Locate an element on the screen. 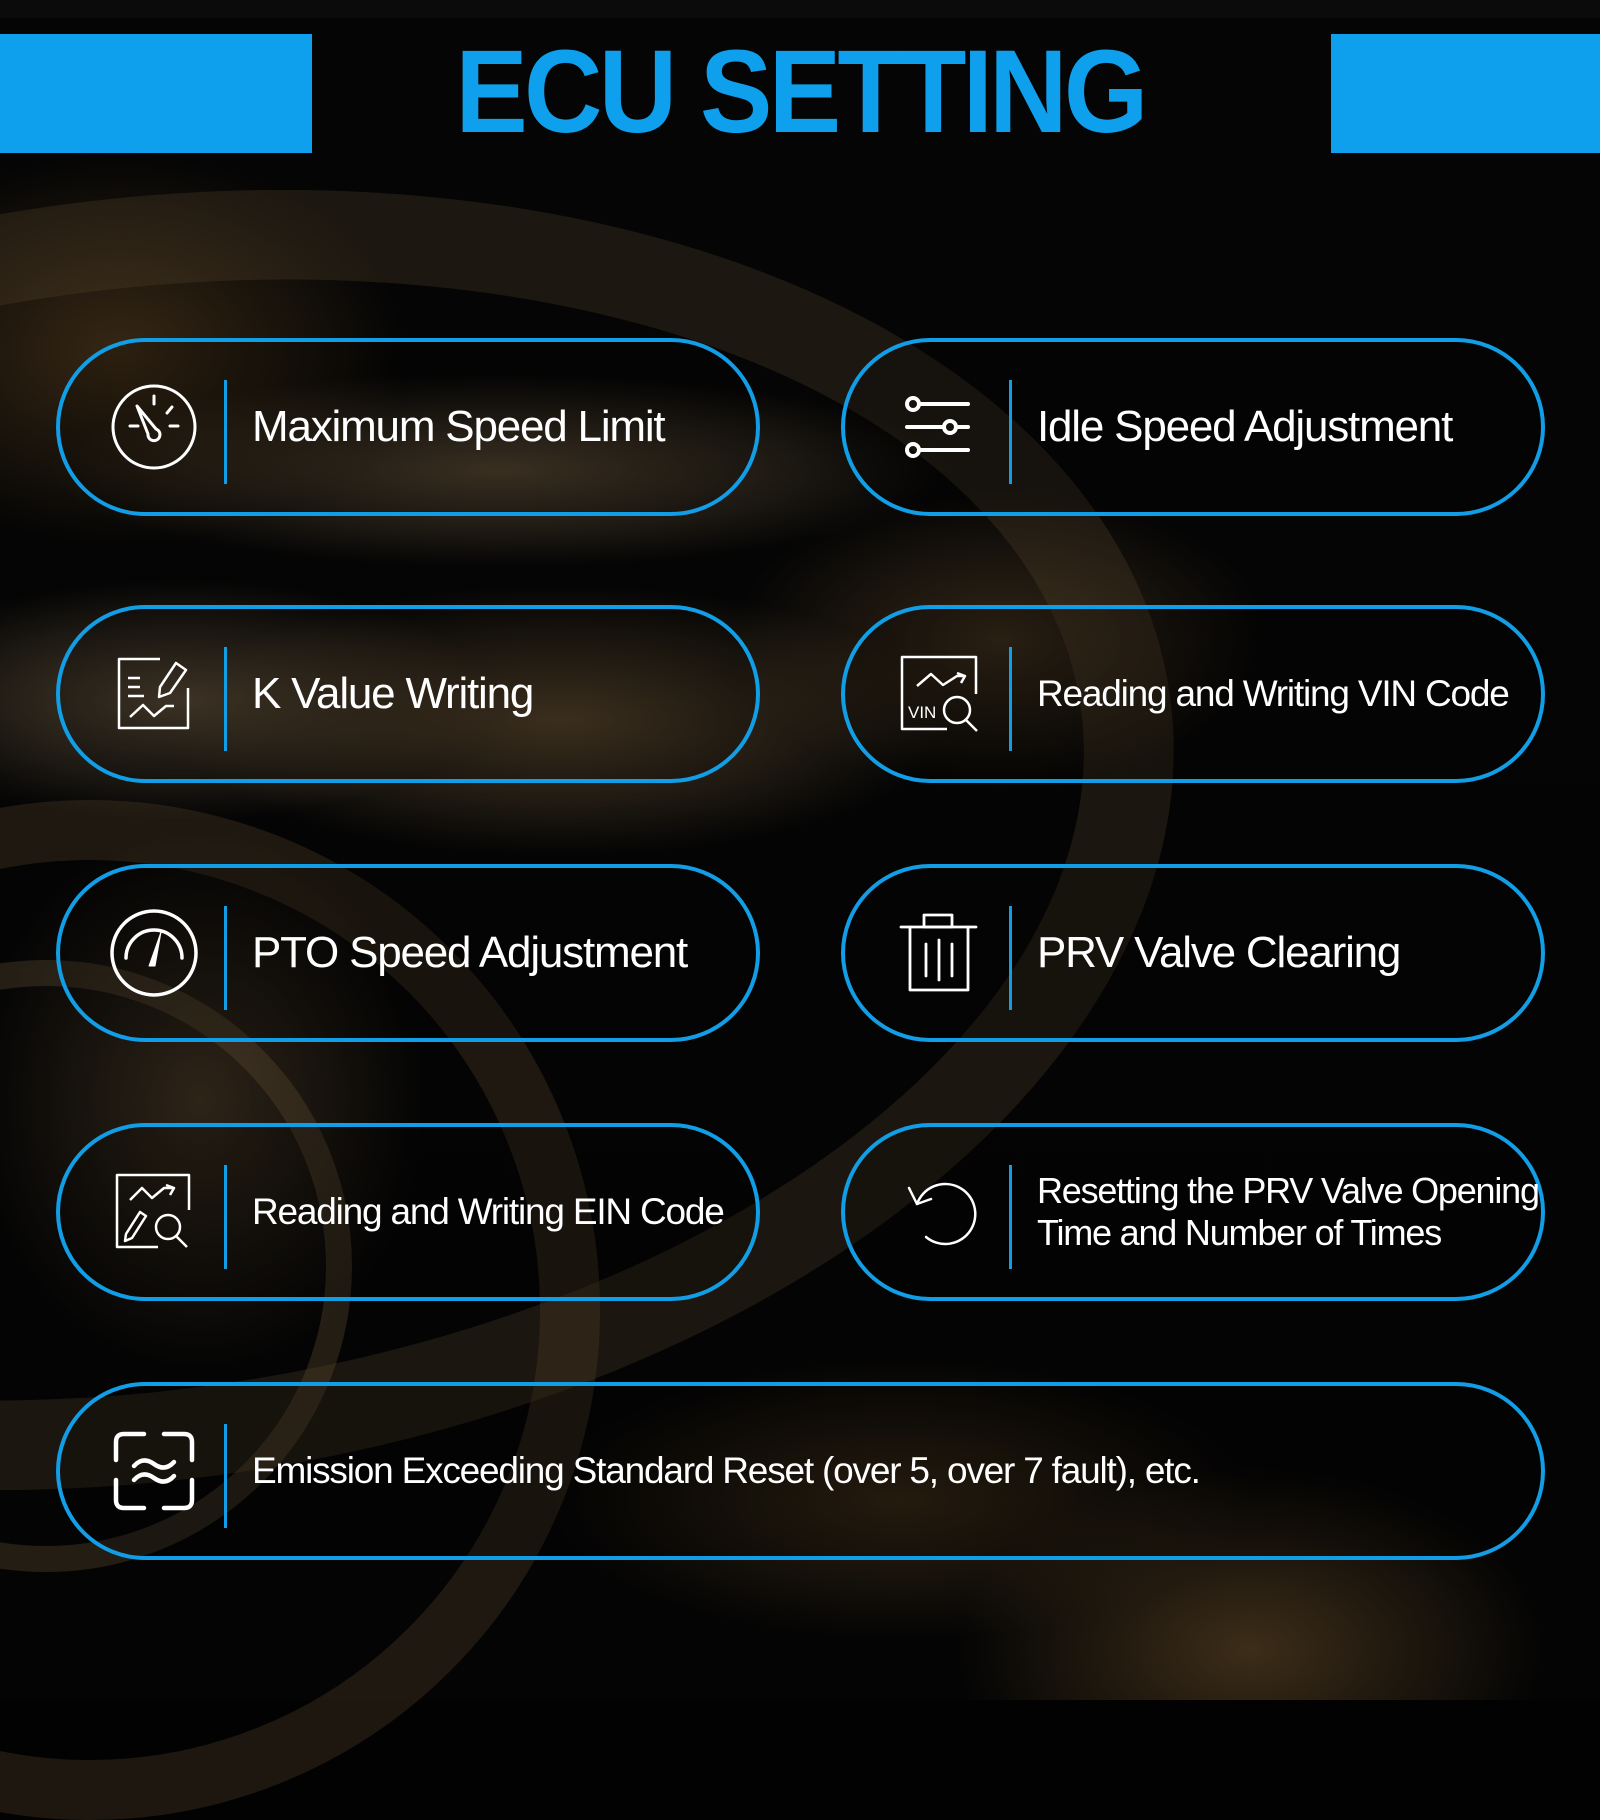 The width and height of the screenshot is (1600, 1820). feature-label-line-2: Time and Number of Times is located at coordinates (1239, 1232).